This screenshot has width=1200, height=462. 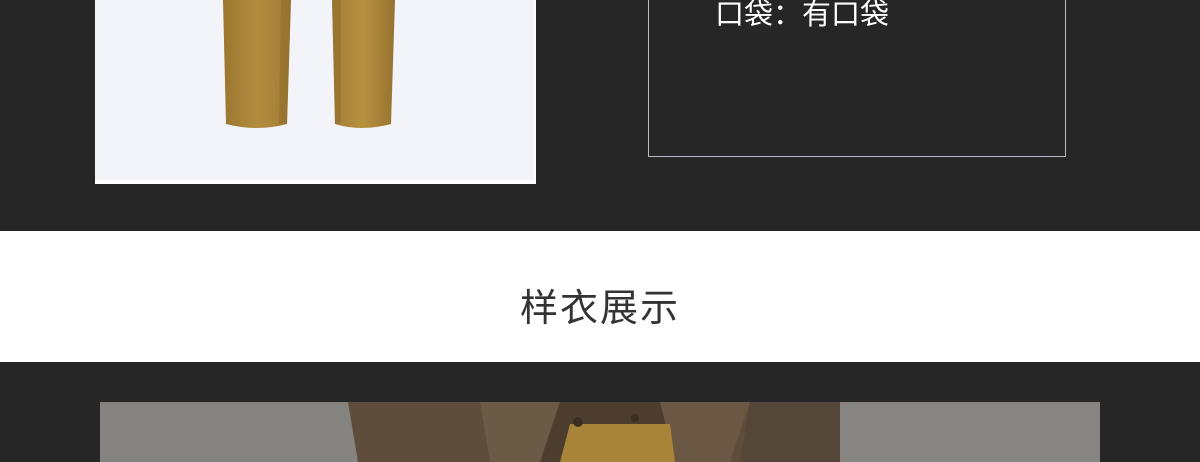 I want to click on spec-panel: 口袋：有口袋, so click(x=857, y=78).